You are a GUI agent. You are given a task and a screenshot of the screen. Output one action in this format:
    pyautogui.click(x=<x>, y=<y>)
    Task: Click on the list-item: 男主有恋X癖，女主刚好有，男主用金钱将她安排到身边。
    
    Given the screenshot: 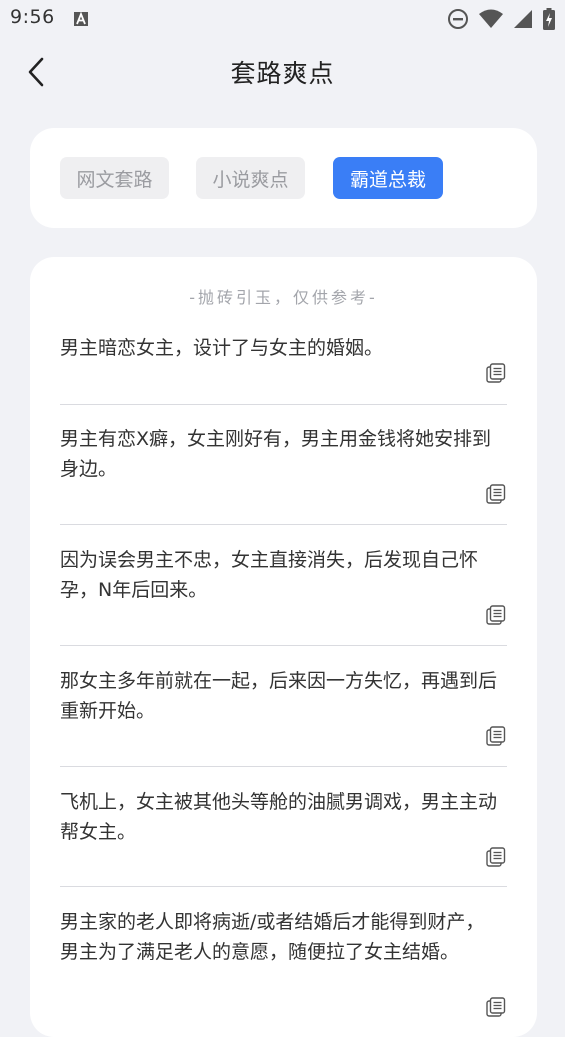 What is the action you would take?
    pyautogui.click(x=283, y=464)
    